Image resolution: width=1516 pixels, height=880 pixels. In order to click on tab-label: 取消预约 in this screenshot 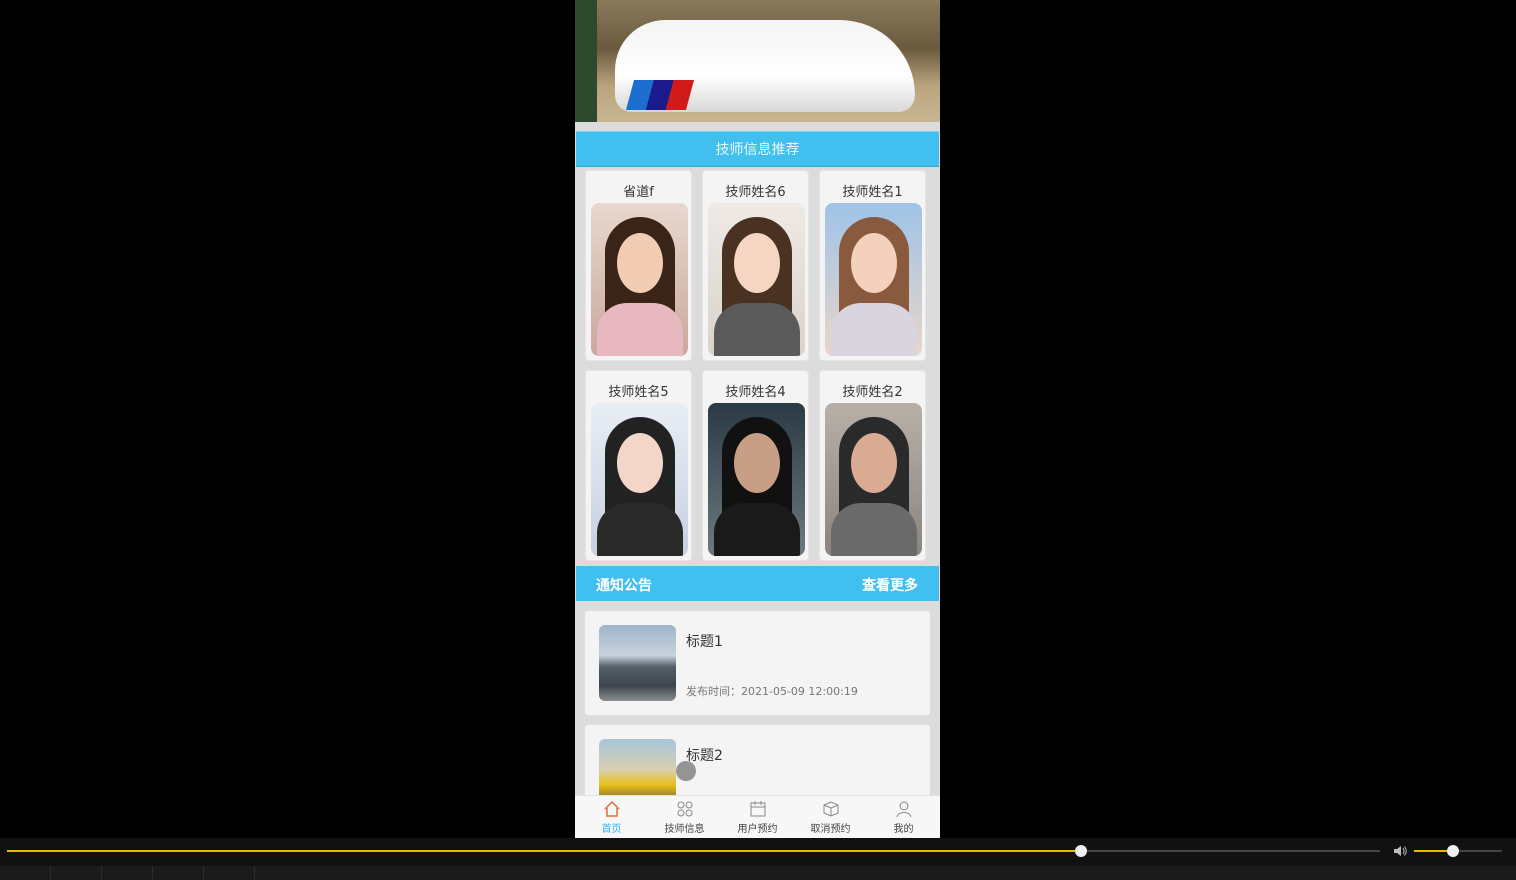, I will do `click(830, 829)`.